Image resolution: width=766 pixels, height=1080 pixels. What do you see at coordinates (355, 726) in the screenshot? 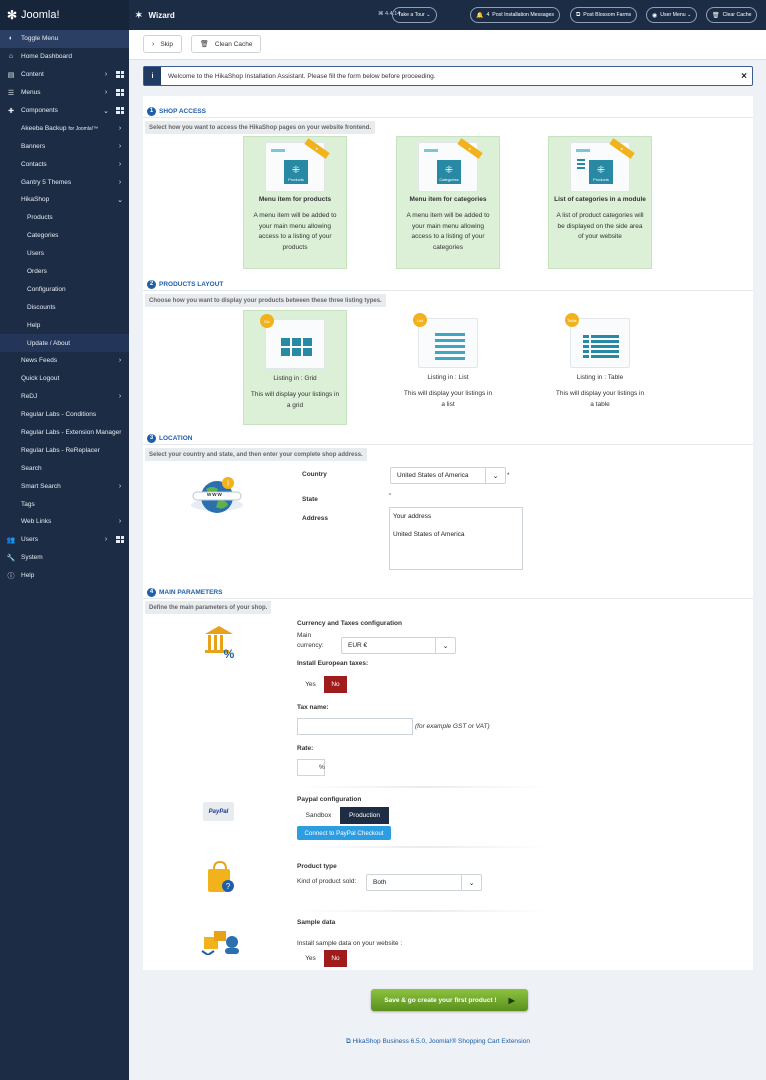
I see `tax-name-input` at bounding box center [355, 726].